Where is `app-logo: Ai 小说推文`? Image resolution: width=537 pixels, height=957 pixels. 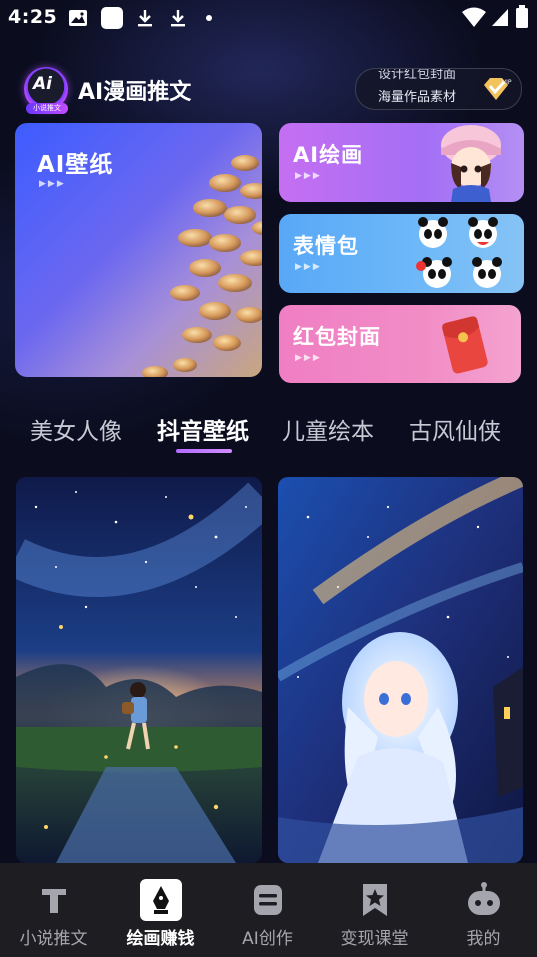
app-logo: Ai 小说推文 is located at coordinates (46, 90).